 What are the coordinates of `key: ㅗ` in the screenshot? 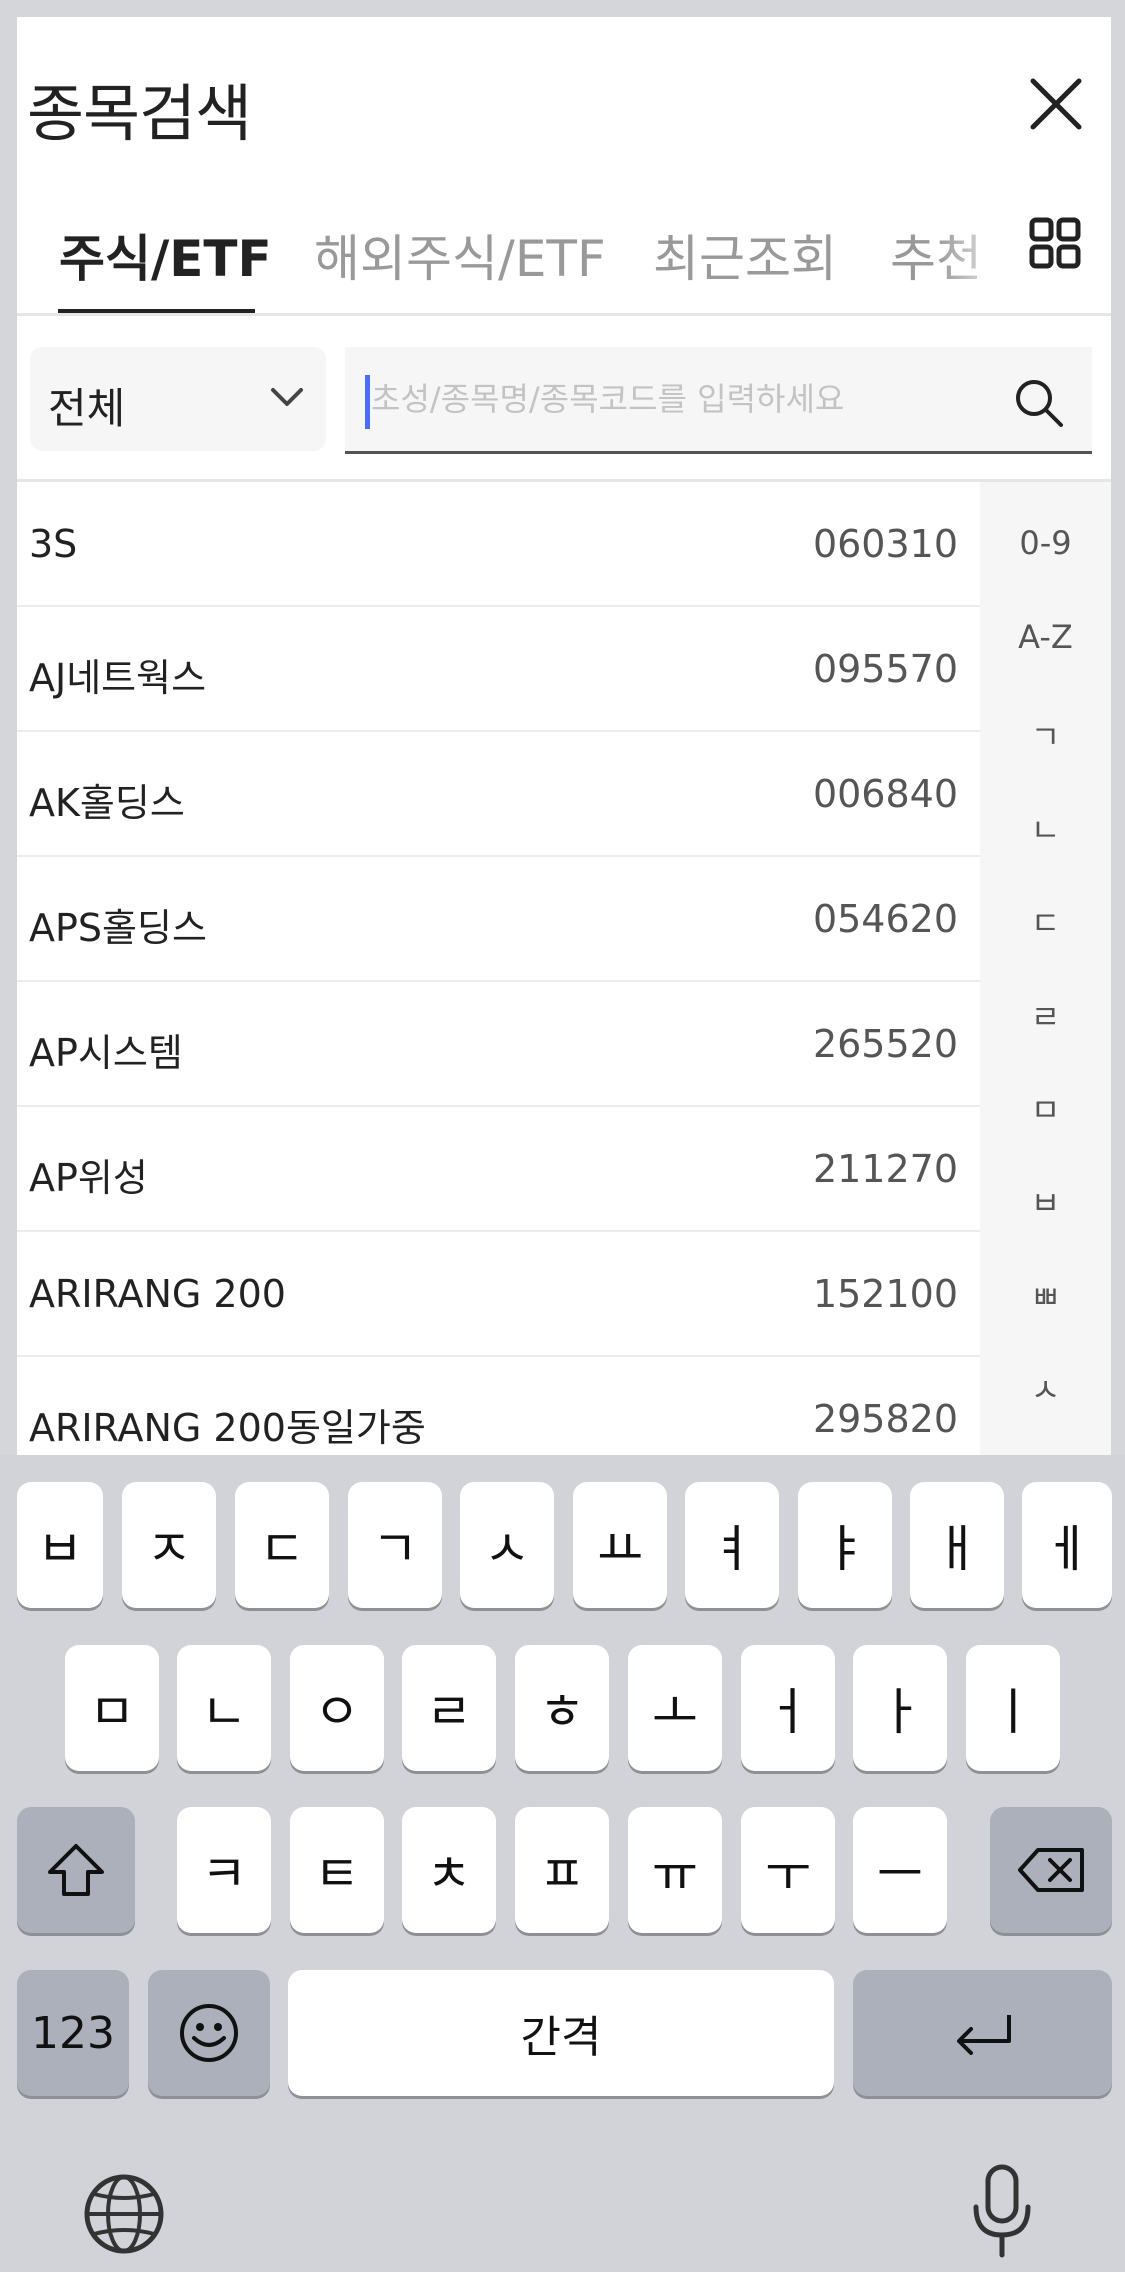 It's located at (675, 1708).